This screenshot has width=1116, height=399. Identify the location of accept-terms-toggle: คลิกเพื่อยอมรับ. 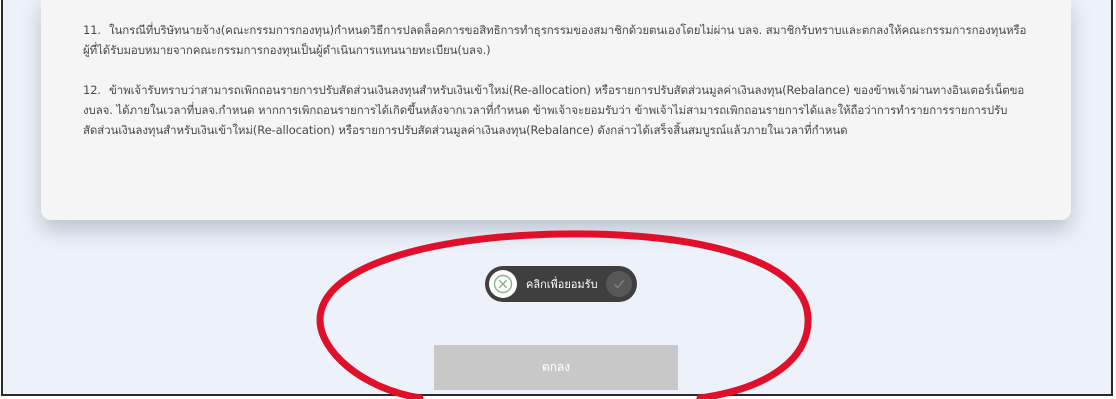
(561, 284).